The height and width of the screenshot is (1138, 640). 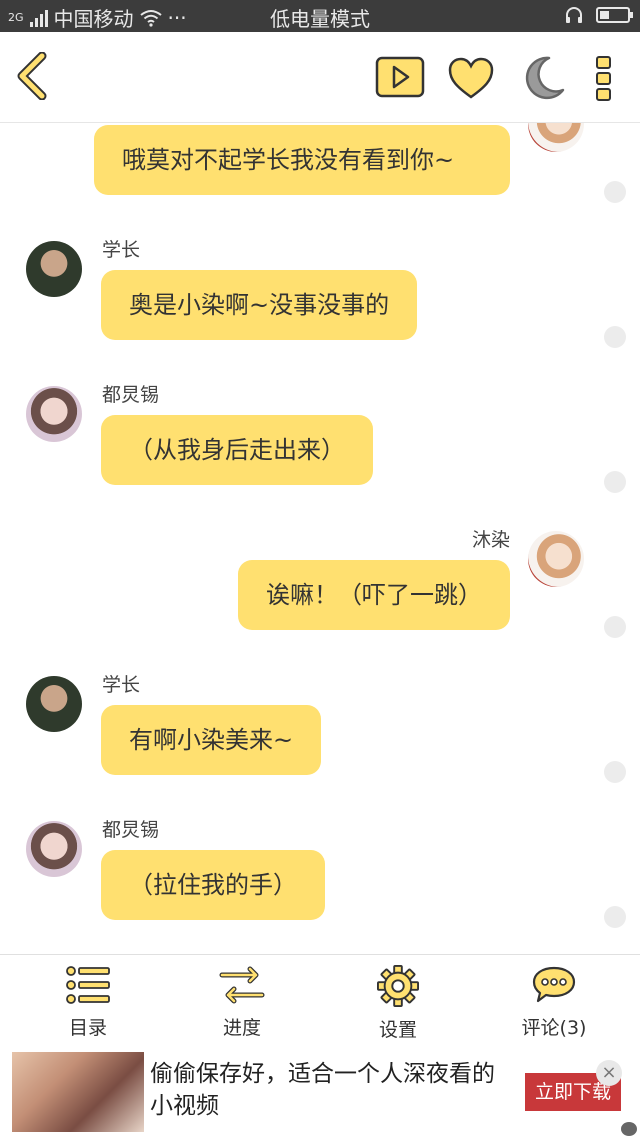 What do you see at coordinates (629, 1129) in the screenshot?
I see `ad-mark-icon` at bounding box center [629, 1129].